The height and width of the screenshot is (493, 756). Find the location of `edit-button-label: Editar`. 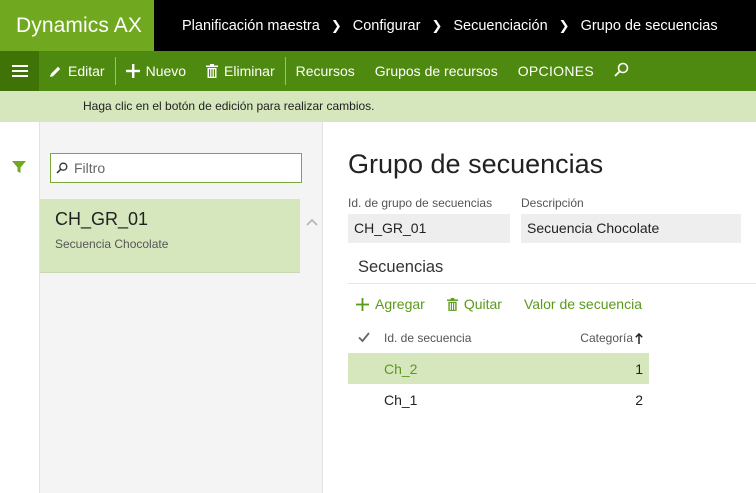

edit-button-label: Editar is located at coordinates (86, 71).